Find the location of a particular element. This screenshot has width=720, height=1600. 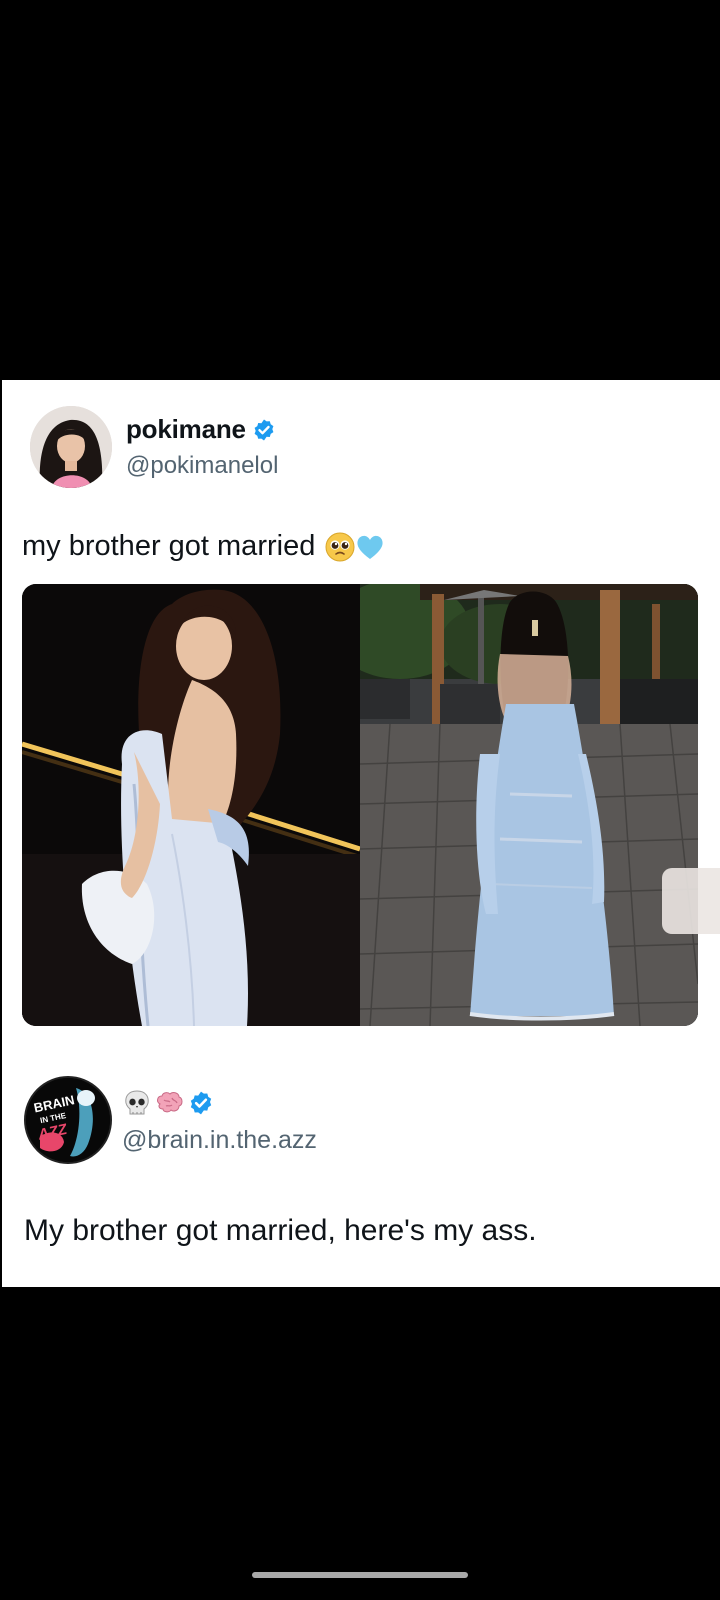

brain-icon is located at coordinates (170, 1102).